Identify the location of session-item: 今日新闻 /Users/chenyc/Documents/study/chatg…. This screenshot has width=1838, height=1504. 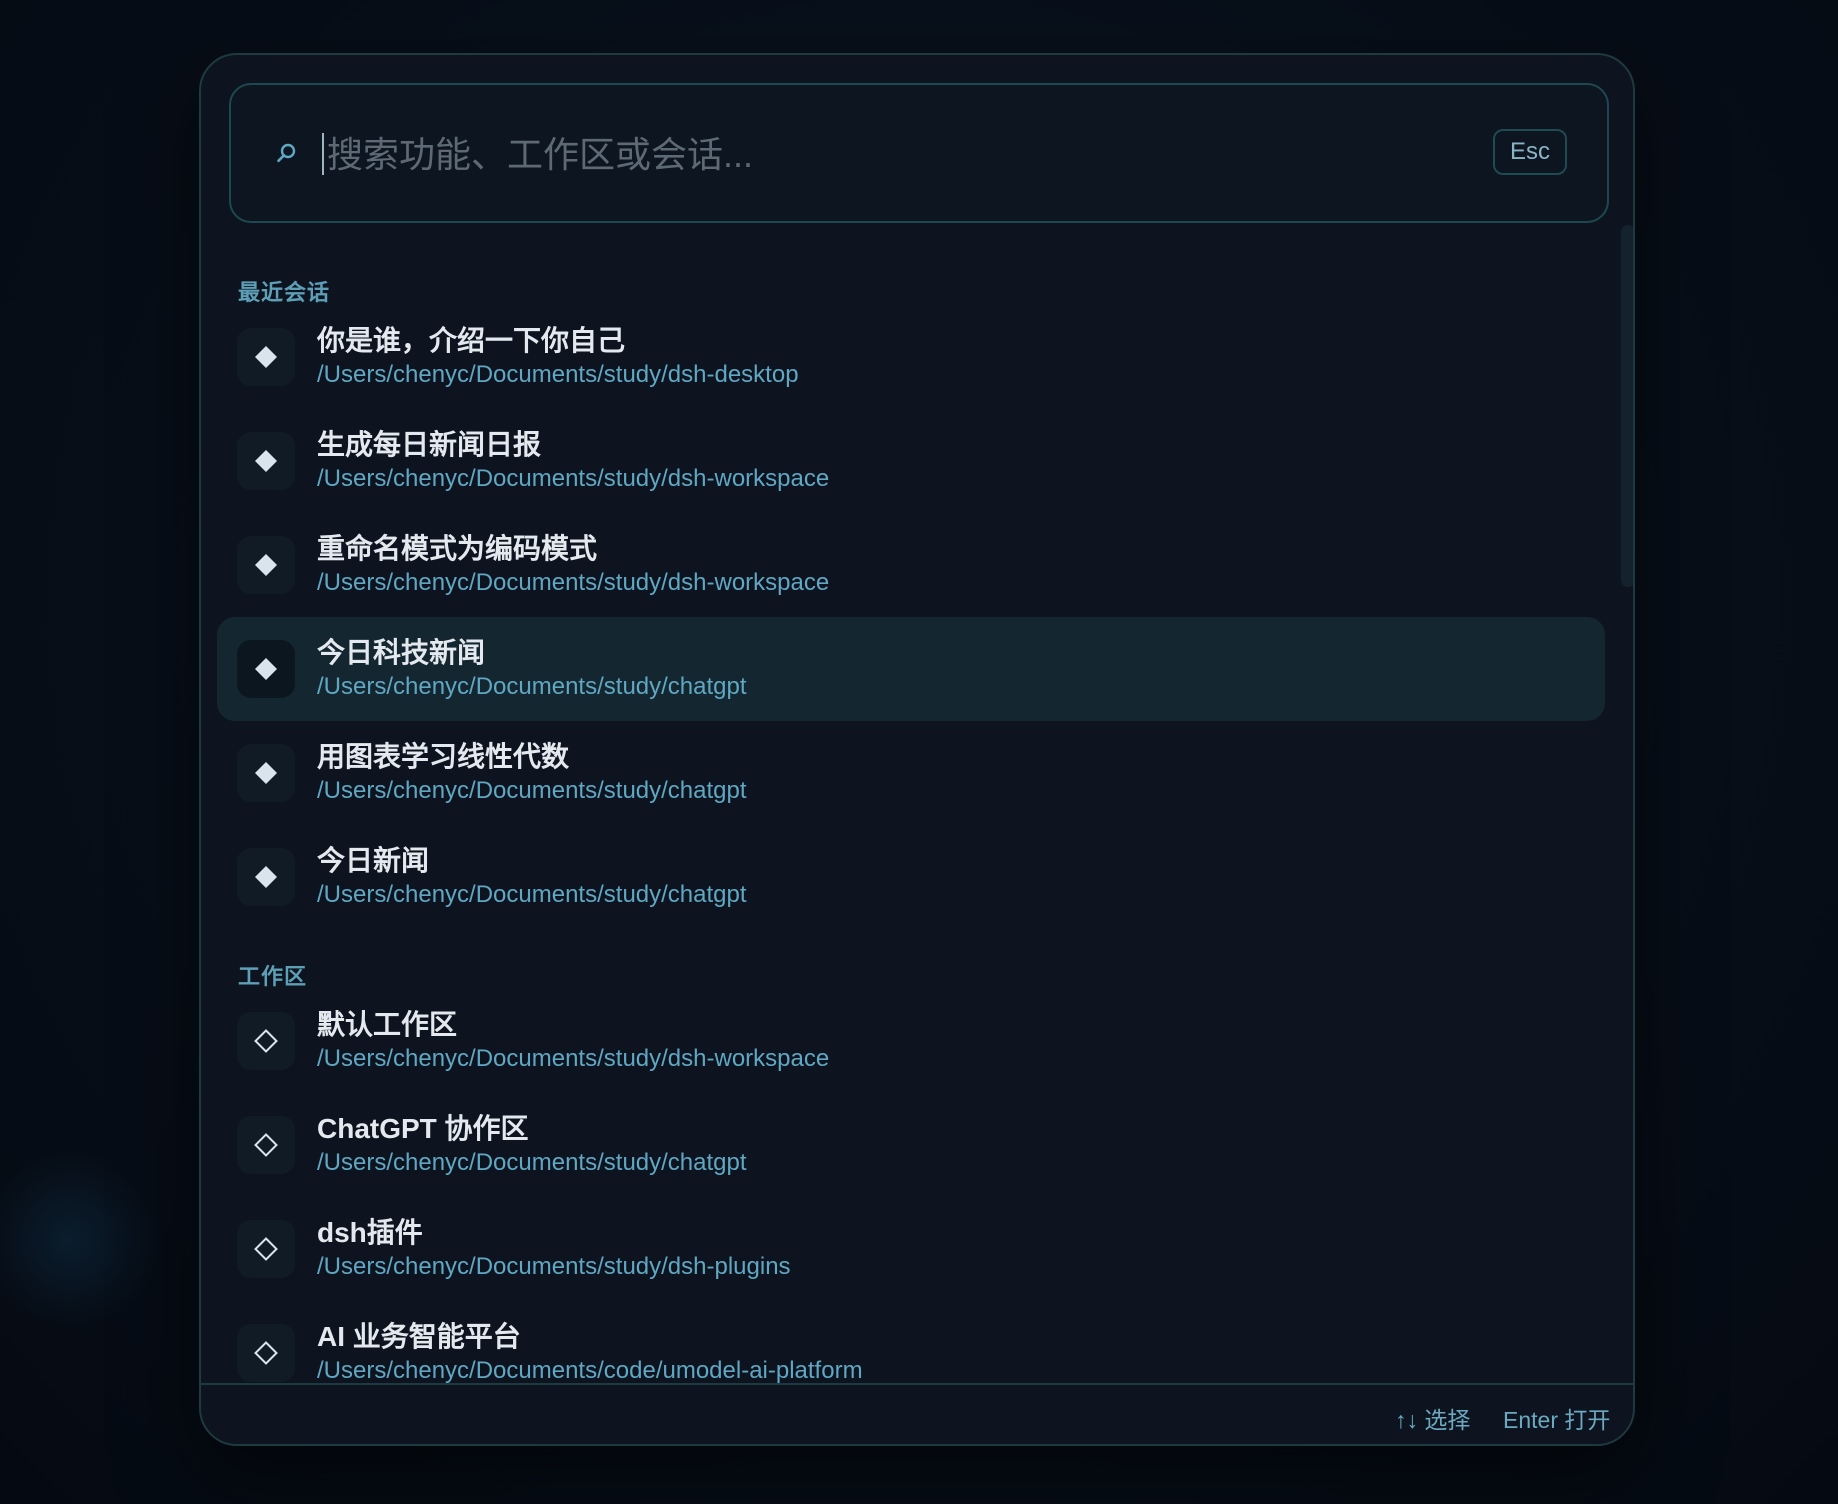
(911, 877).